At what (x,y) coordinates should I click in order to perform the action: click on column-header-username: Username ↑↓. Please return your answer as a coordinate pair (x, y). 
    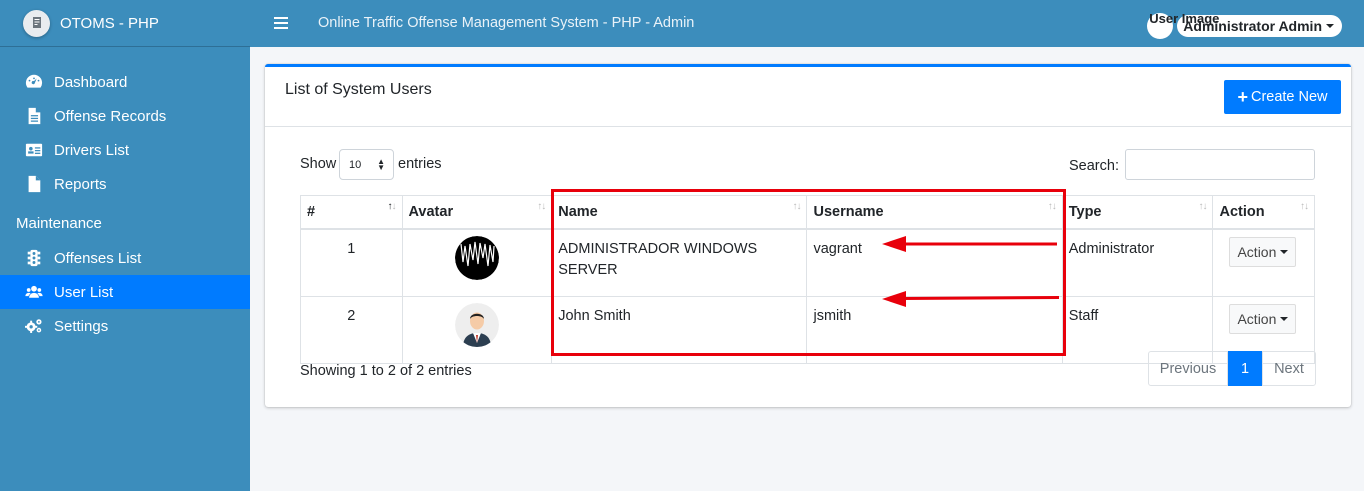
    Looking at the image, I should click on (934, 212).